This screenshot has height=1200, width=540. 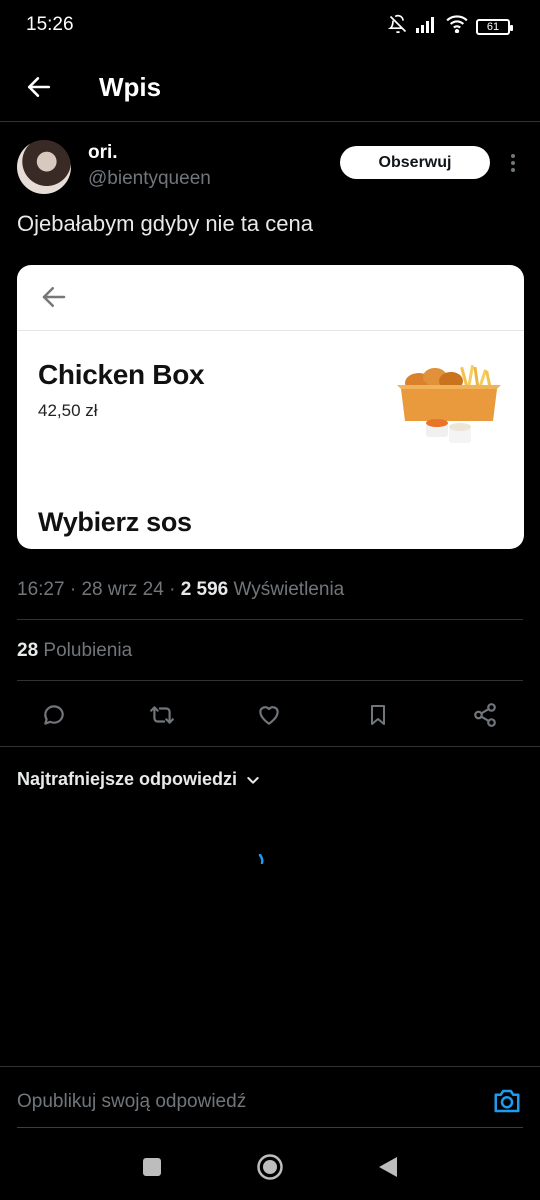 I want to click on page-title: Wpis, so click(x=130, y=87).